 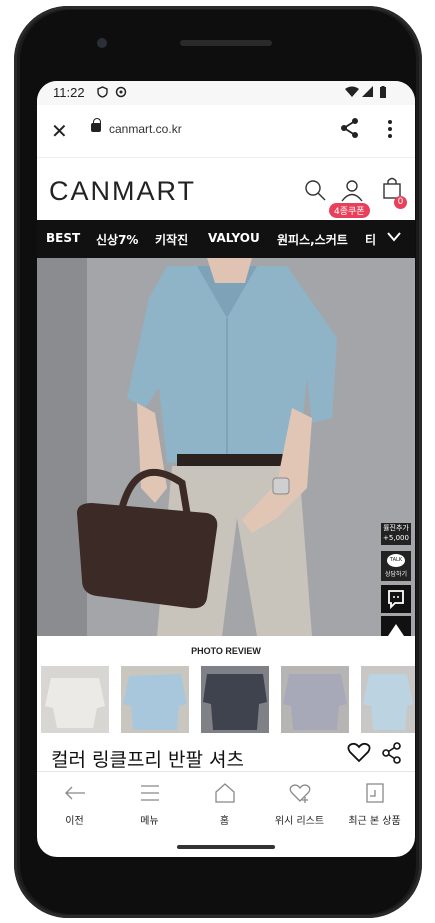 I want to click on account-icon, so click(x=352, y=192).